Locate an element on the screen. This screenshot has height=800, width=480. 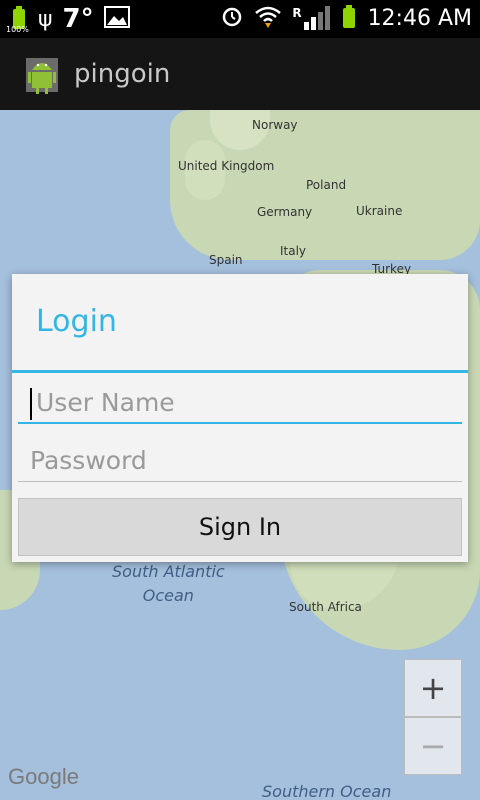
status-bar: 100% ψ 7° R 12:46 AM is located at coordinates (240, 19).